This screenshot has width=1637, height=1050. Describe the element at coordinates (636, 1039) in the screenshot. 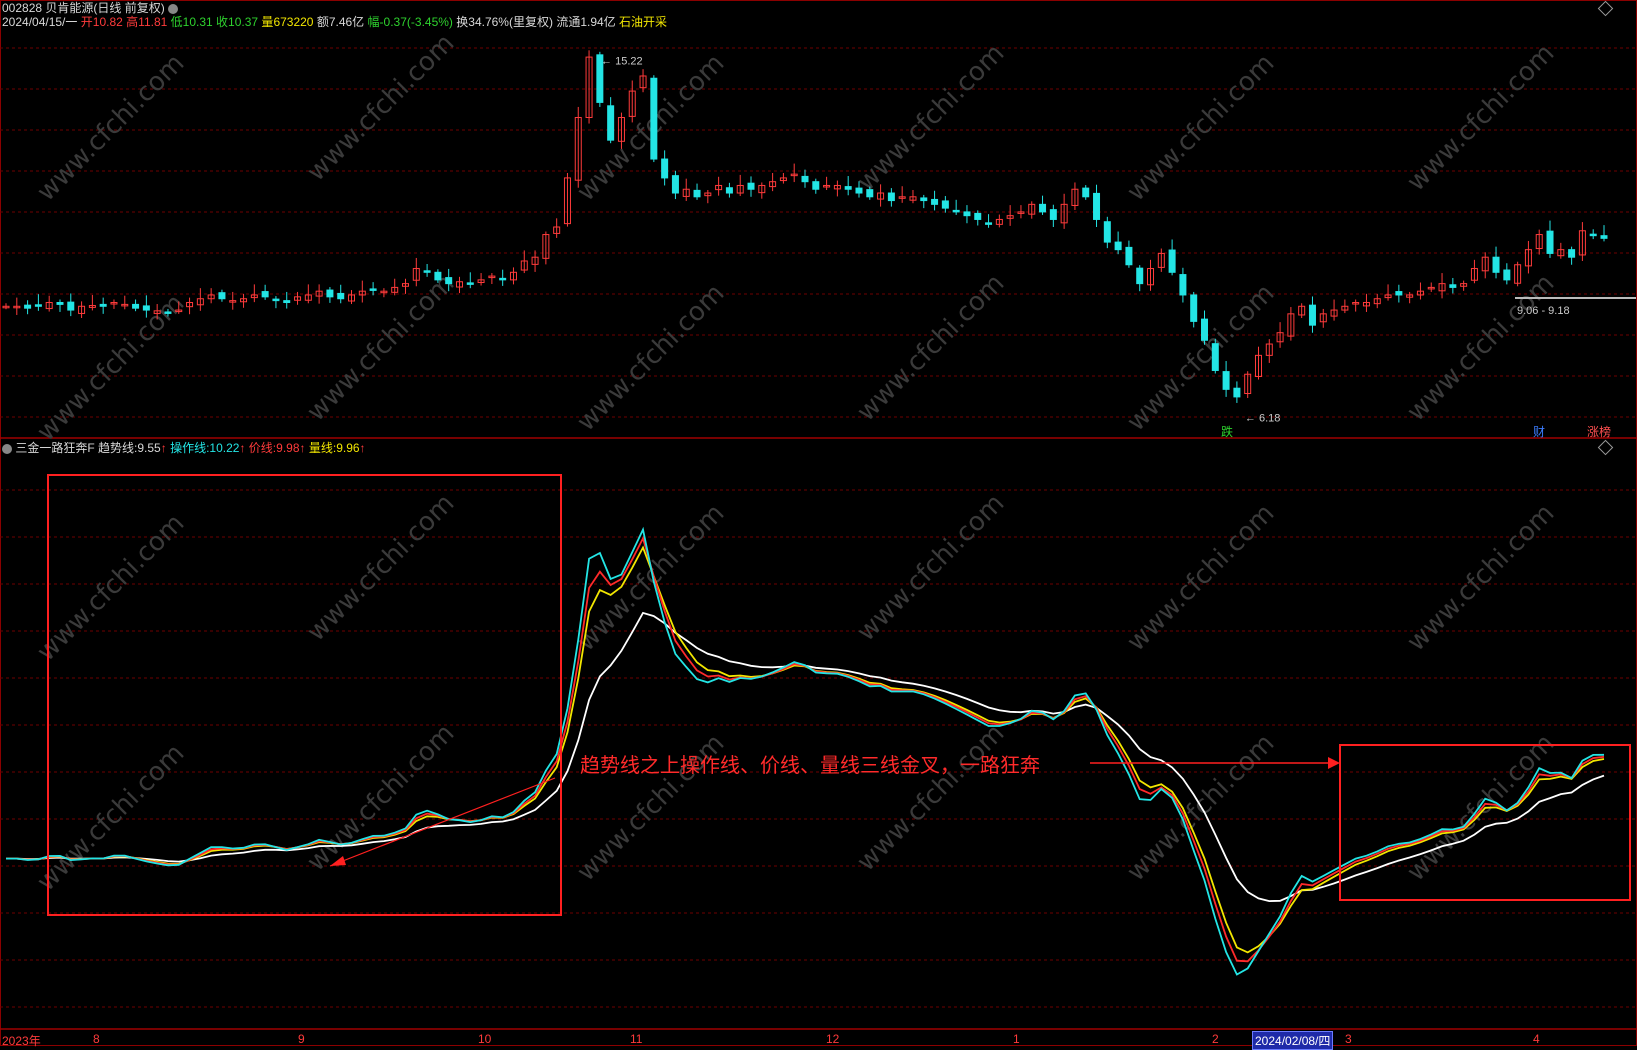

I see `x-axis-month: 11` at that location.